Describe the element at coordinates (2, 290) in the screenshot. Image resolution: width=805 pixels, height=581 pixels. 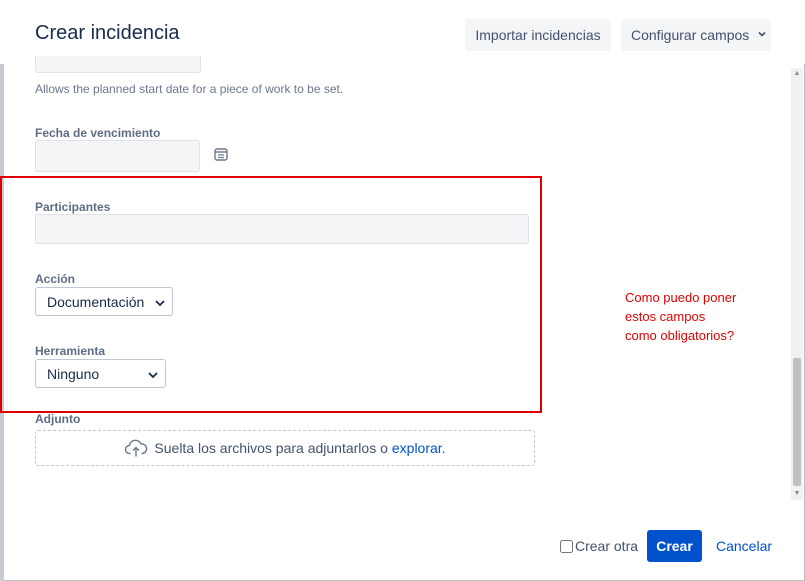
I see `background-strip` at that location.